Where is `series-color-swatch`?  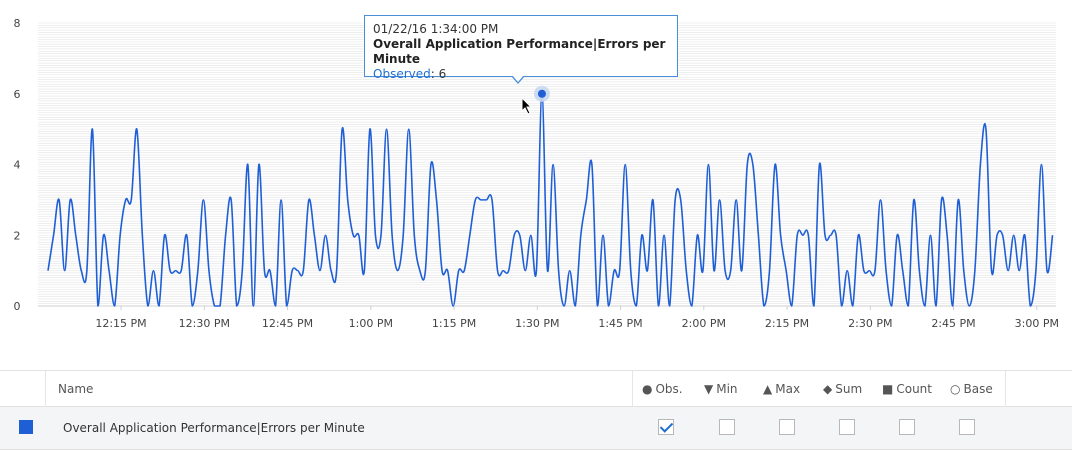
series-color-swatch is located at coordinates (26, 427).